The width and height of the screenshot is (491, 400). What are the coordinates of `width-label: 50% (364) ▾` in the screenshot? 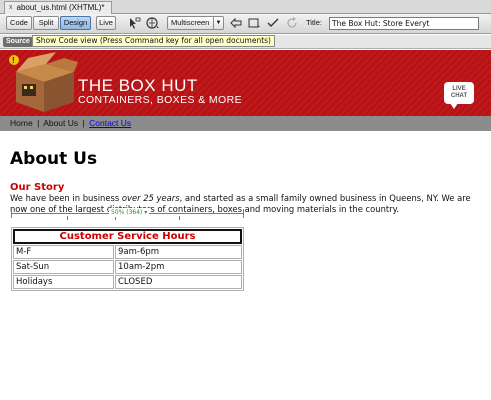 It's located at (129, 212).